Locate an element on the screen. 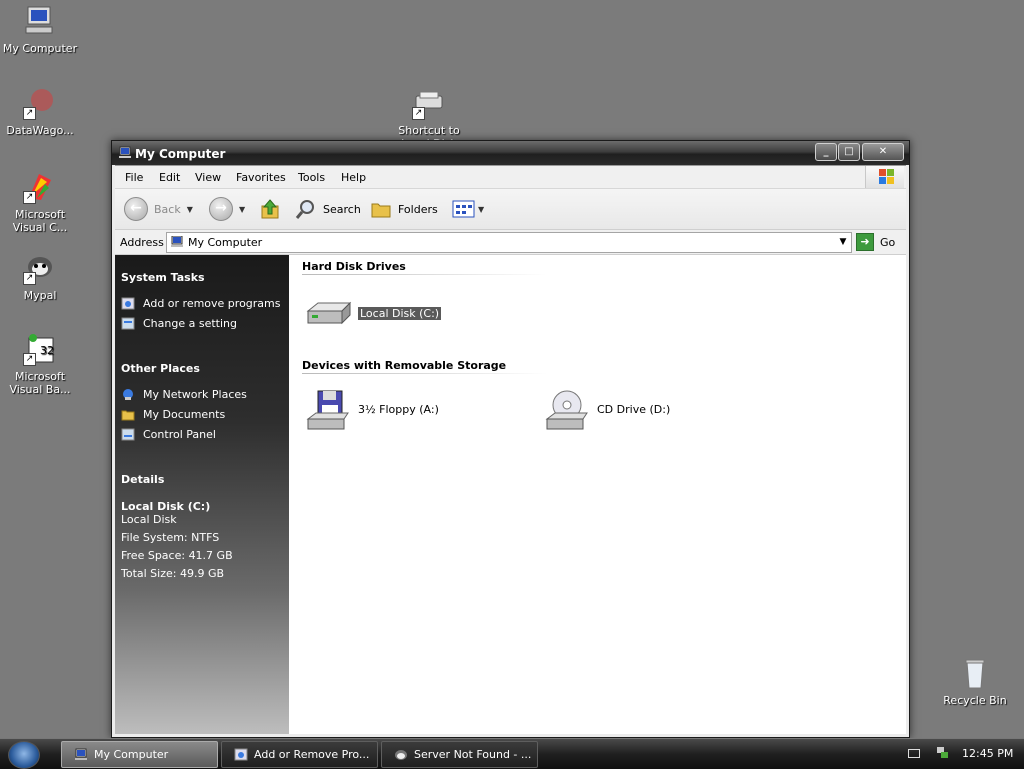 This screenshot has height=769, width=1024. clock: 12:45 PM is located at coordinates (987, 753).